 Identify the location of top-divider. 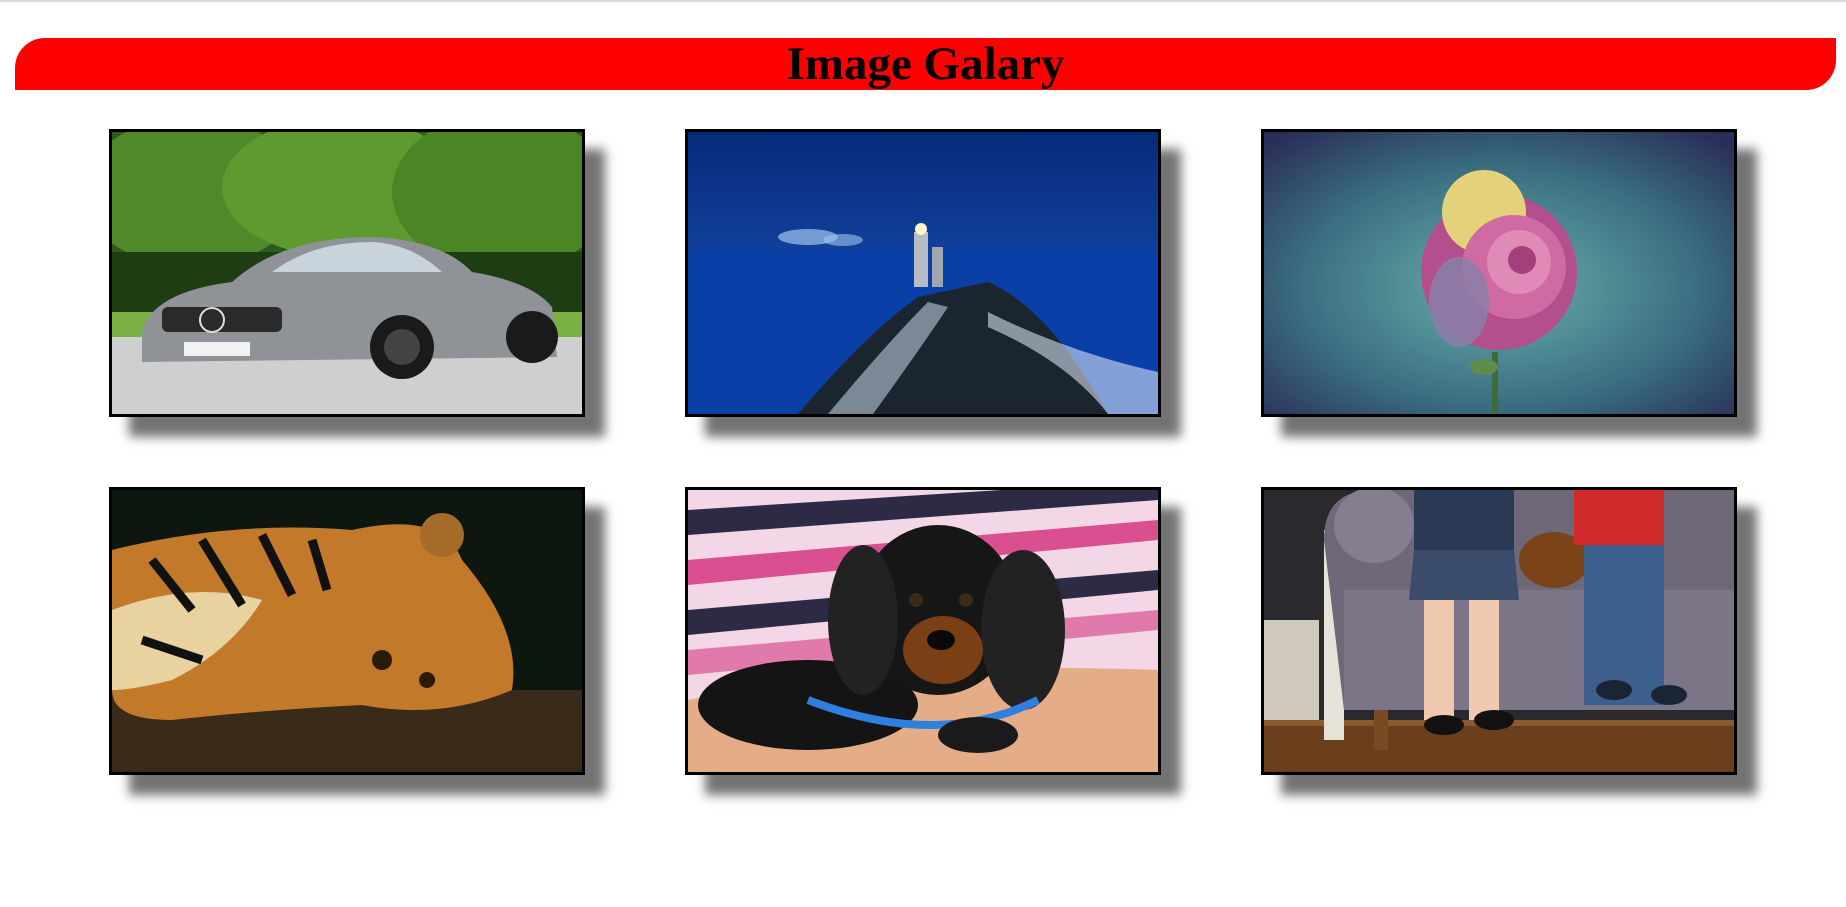
(923, 1).